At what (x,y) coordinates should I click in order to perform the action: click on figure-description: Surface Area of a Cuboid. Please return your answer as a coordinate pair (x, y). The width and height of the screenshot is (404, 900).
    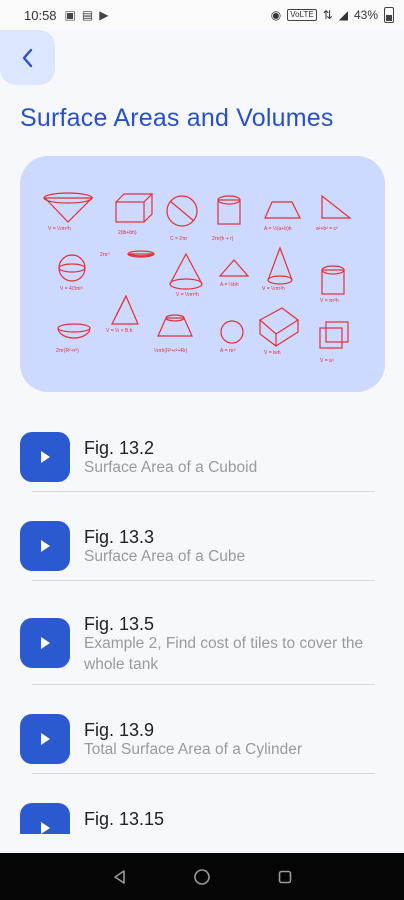
    Looking at the image, I should click on (171, 467).